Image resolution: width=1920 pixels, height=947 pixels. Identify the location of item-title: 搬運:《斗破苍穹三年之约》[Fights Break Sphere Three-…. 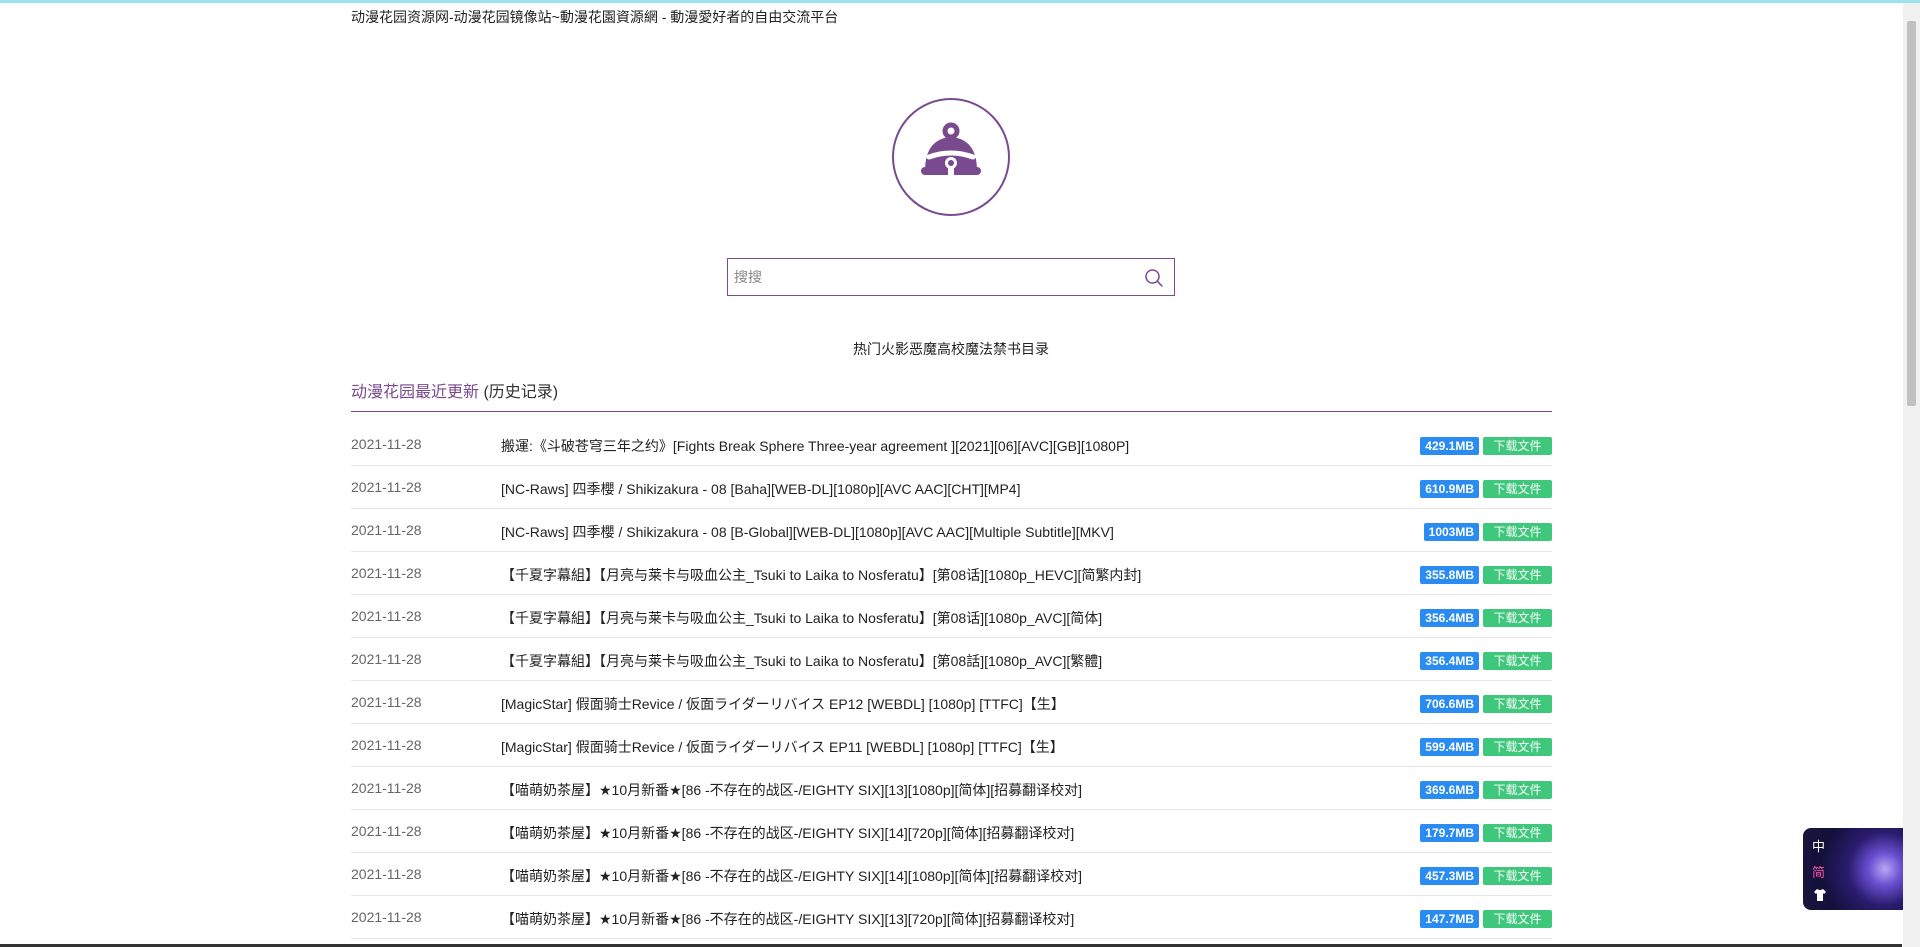
(815, 446).